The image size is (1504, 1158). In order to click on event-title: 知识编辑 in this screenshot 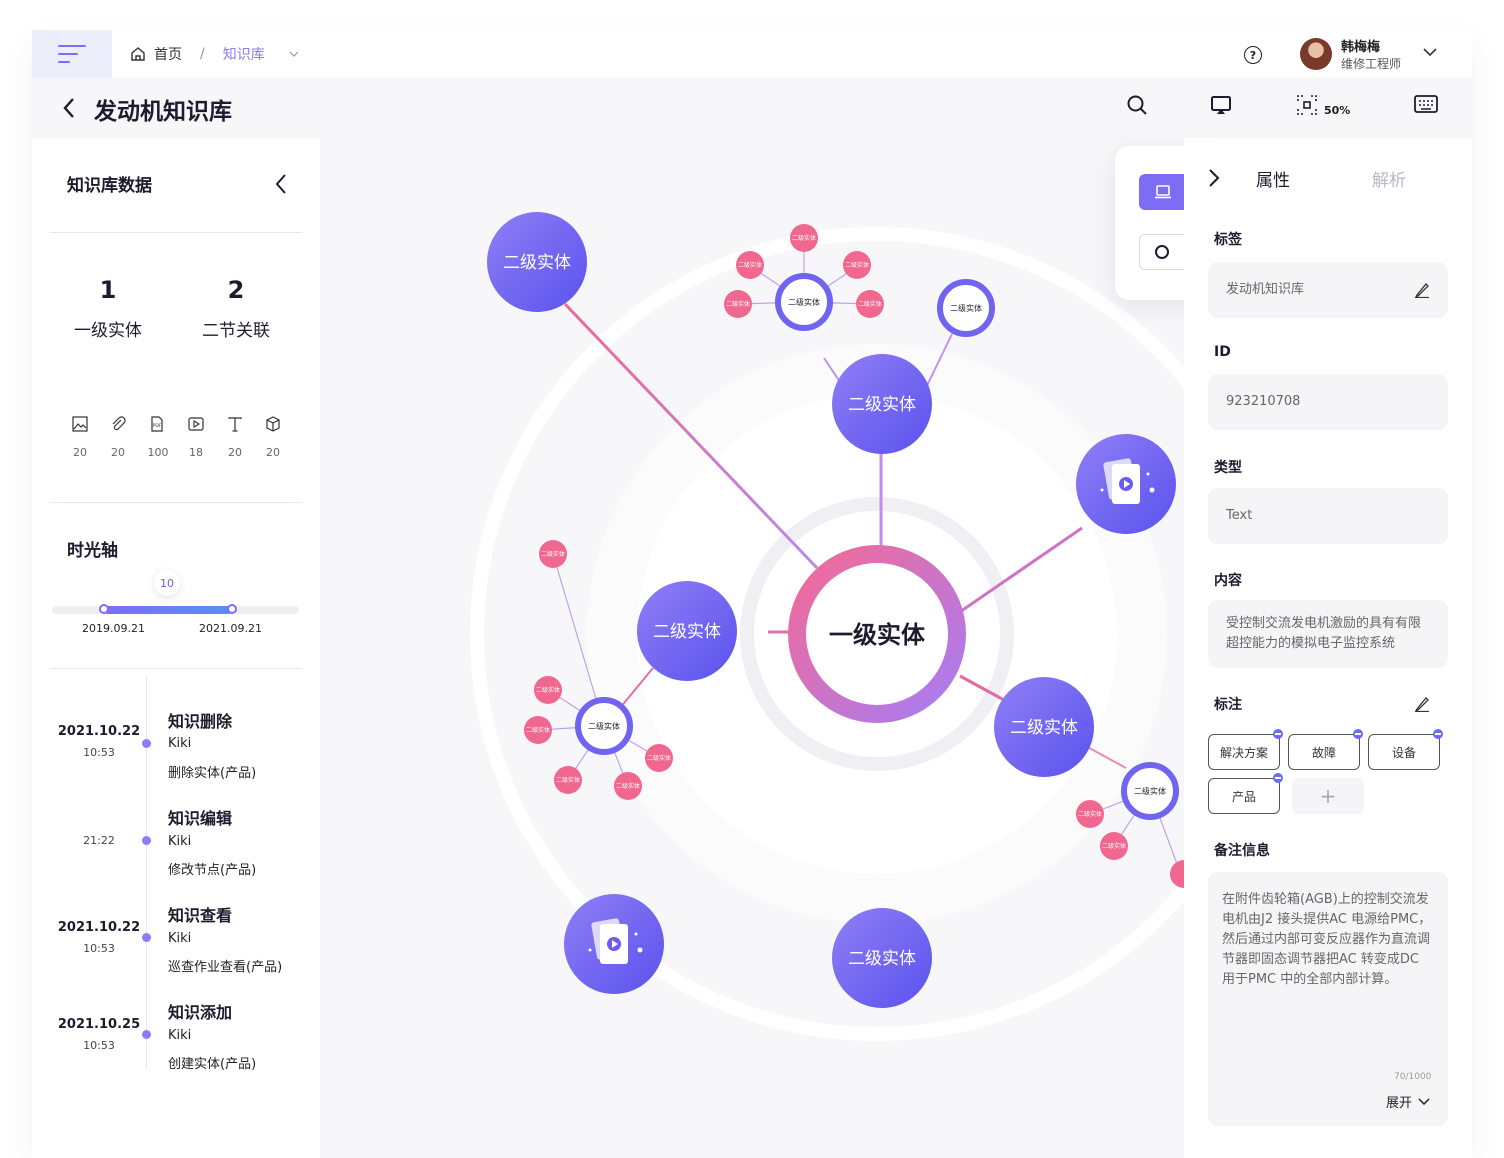, I will do `click(200, 817)`.